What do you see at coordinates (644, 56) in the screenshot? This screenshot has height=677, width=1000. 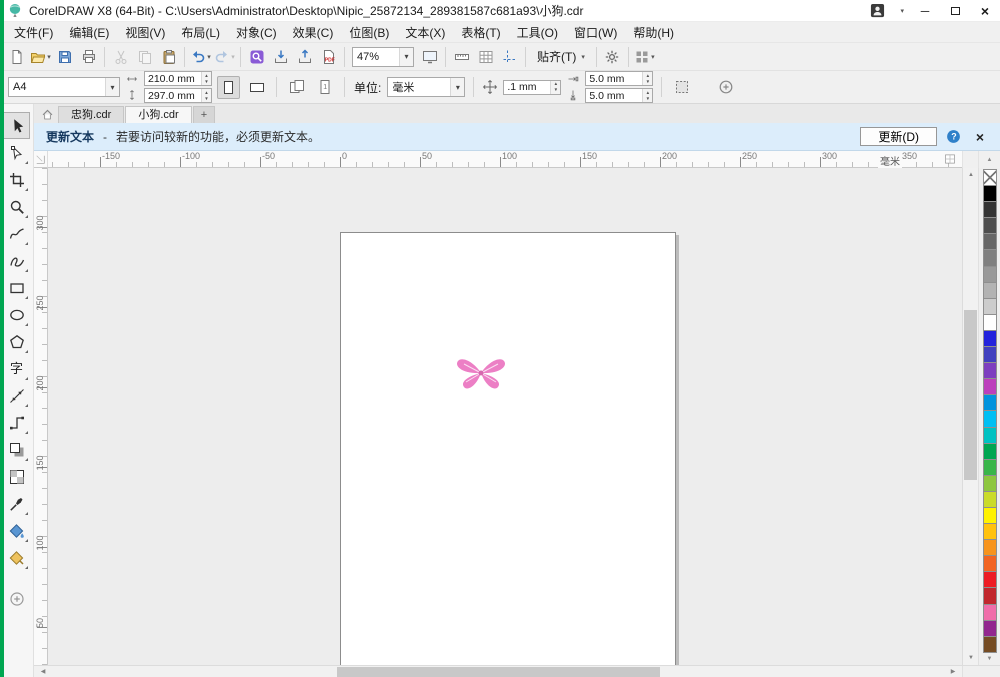 I see `application-launcher-dropdown: ▾` at bounding box center [644, 56].